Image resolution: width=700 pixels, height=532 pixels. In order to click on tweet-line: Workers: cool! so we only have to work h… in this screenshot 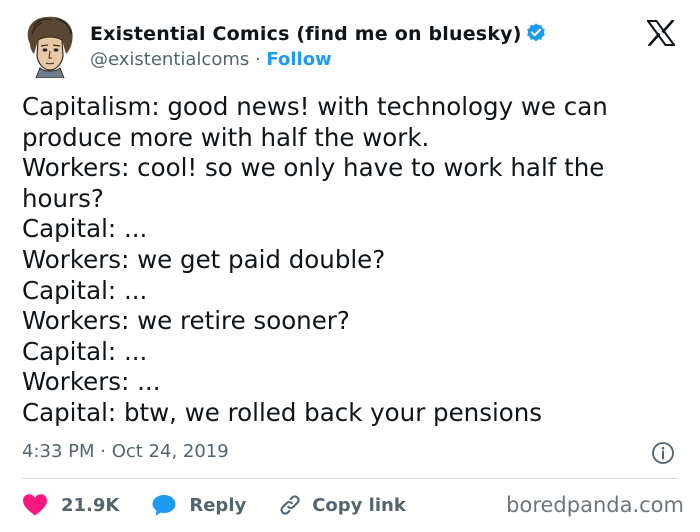, I will do `click(313, 168)`.